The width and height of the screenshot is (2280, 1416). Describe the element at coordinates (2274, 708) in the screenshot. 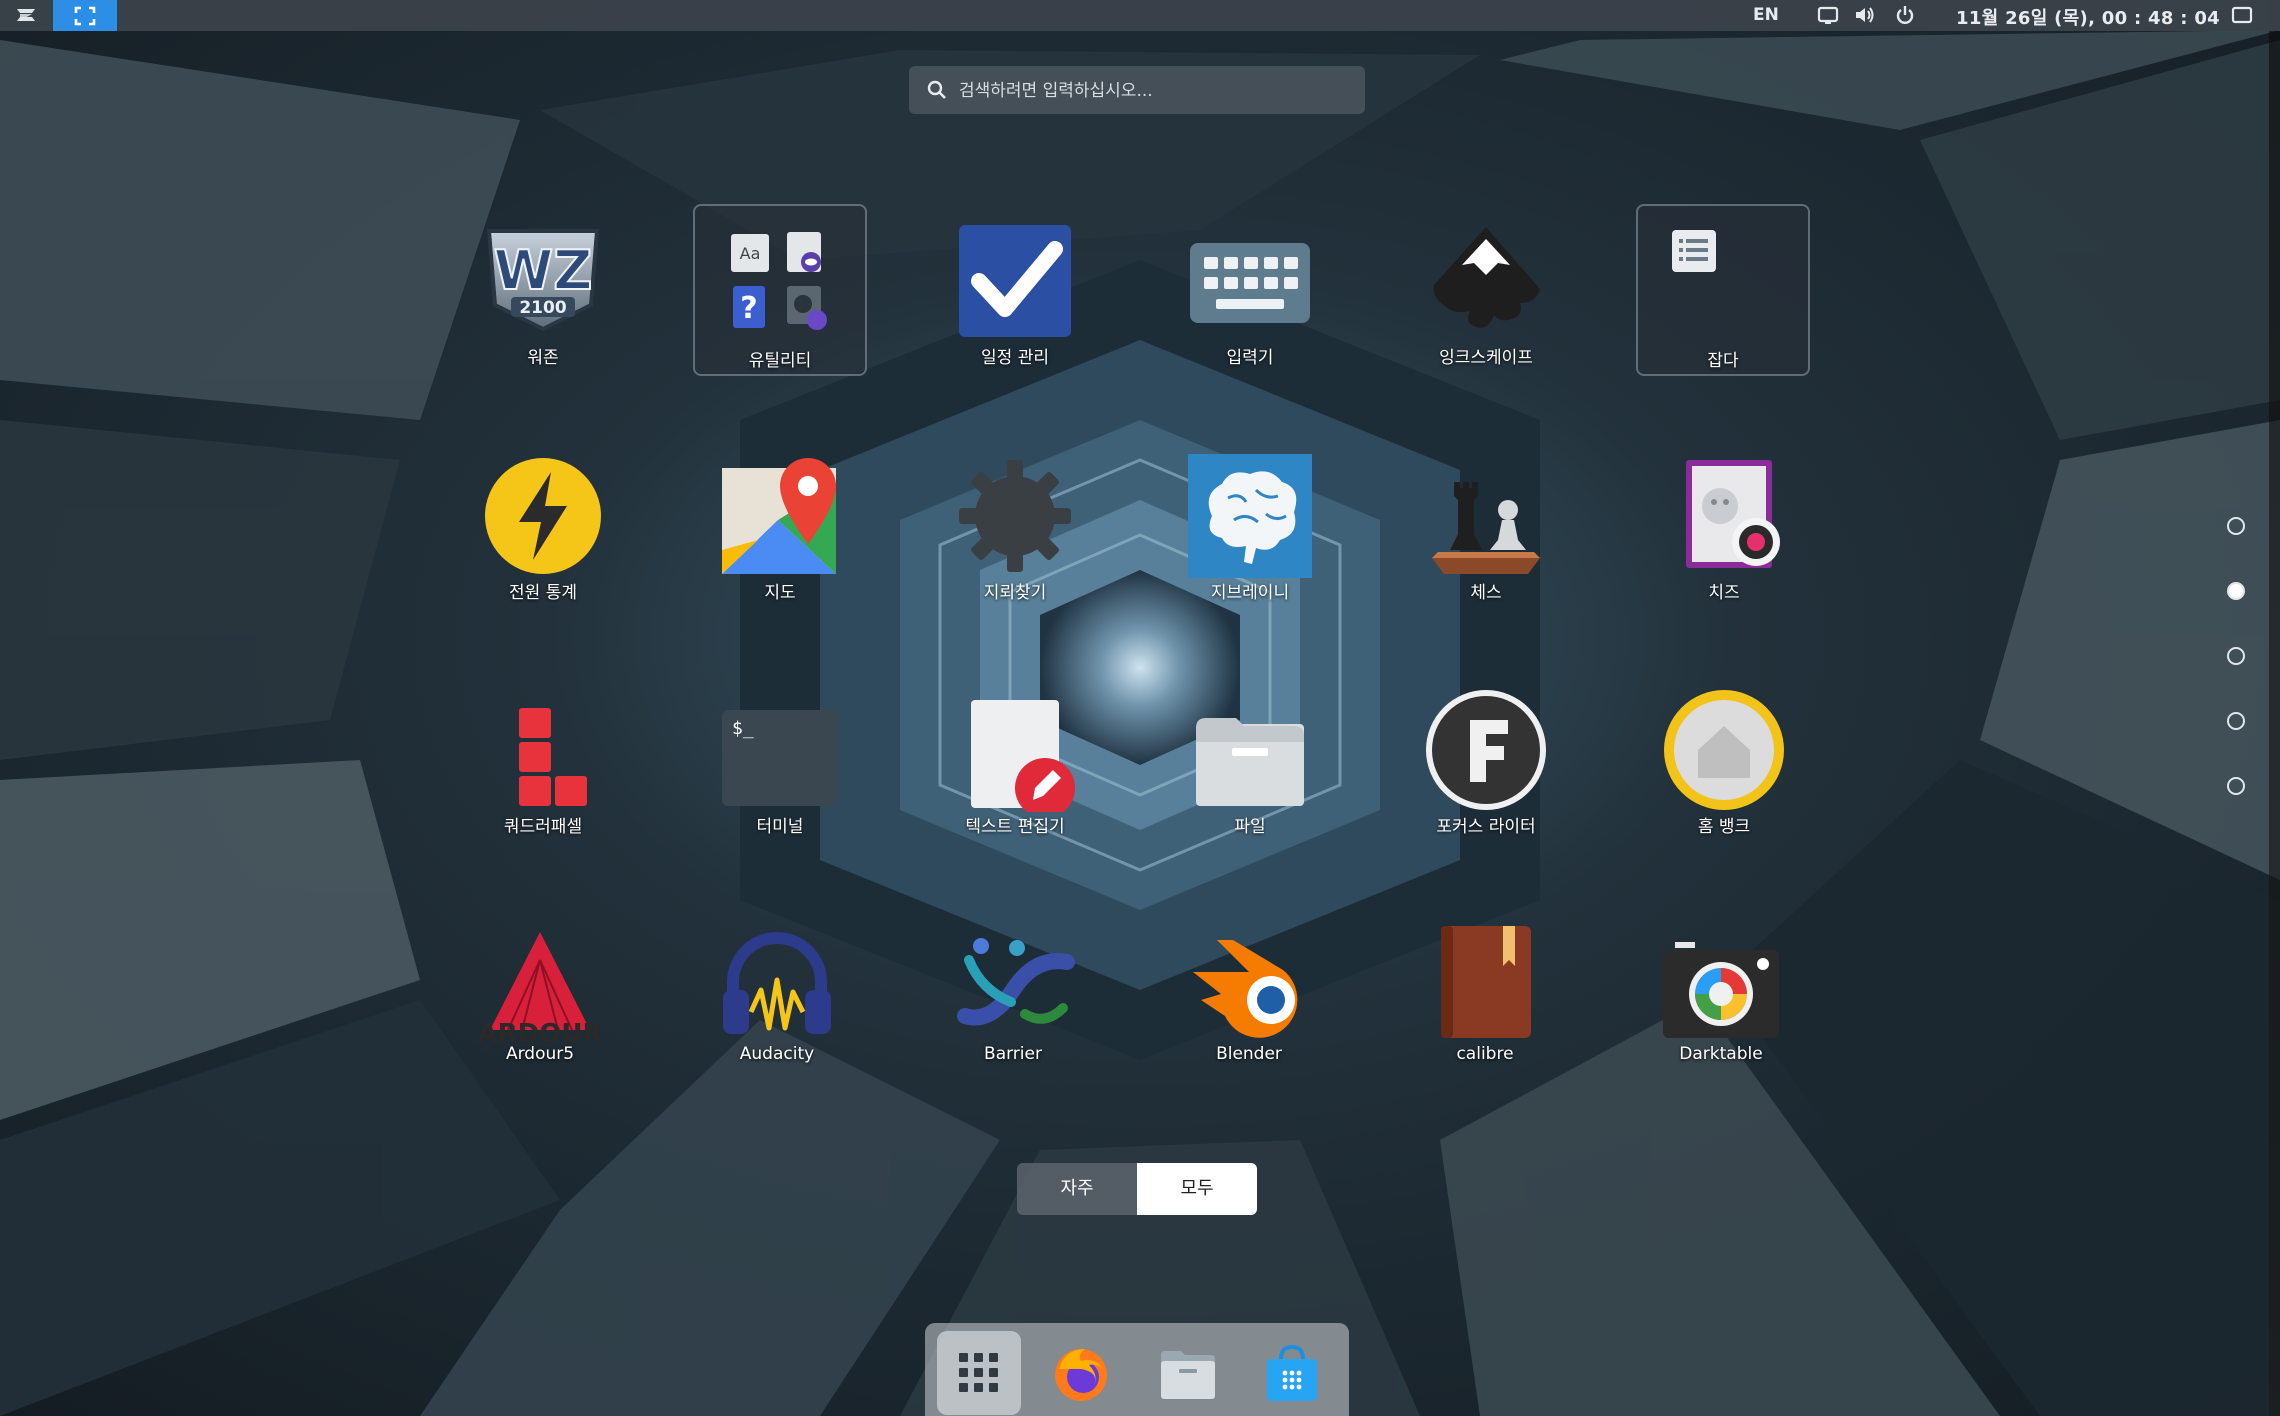

I see `window-edge` at that location.